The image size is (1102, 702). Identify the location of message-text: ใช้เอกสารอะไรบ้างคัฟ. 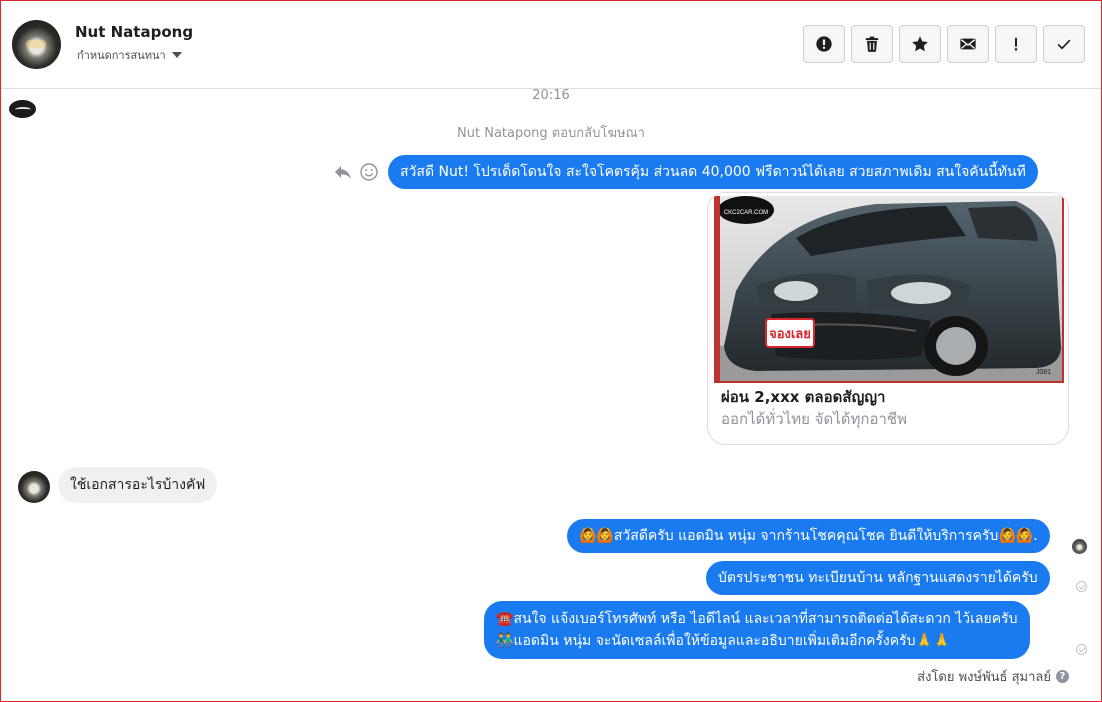
(138, 485).